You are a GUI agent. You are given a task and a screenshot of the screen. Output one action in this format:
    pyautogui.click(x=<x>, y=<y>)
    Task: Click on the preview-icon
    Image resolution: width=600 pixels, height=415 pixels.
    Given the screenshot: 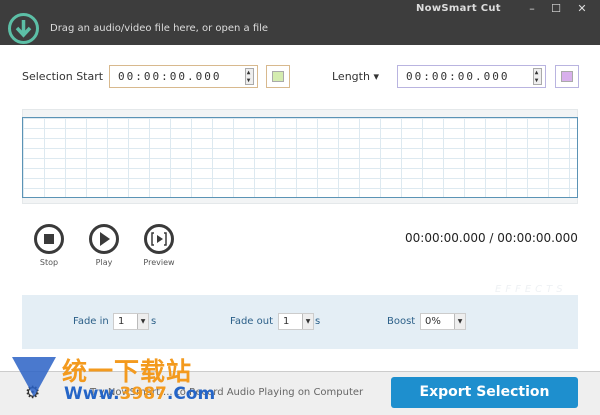 What is the action you would take?
    pyautogui.click(x=159, y=239)
    